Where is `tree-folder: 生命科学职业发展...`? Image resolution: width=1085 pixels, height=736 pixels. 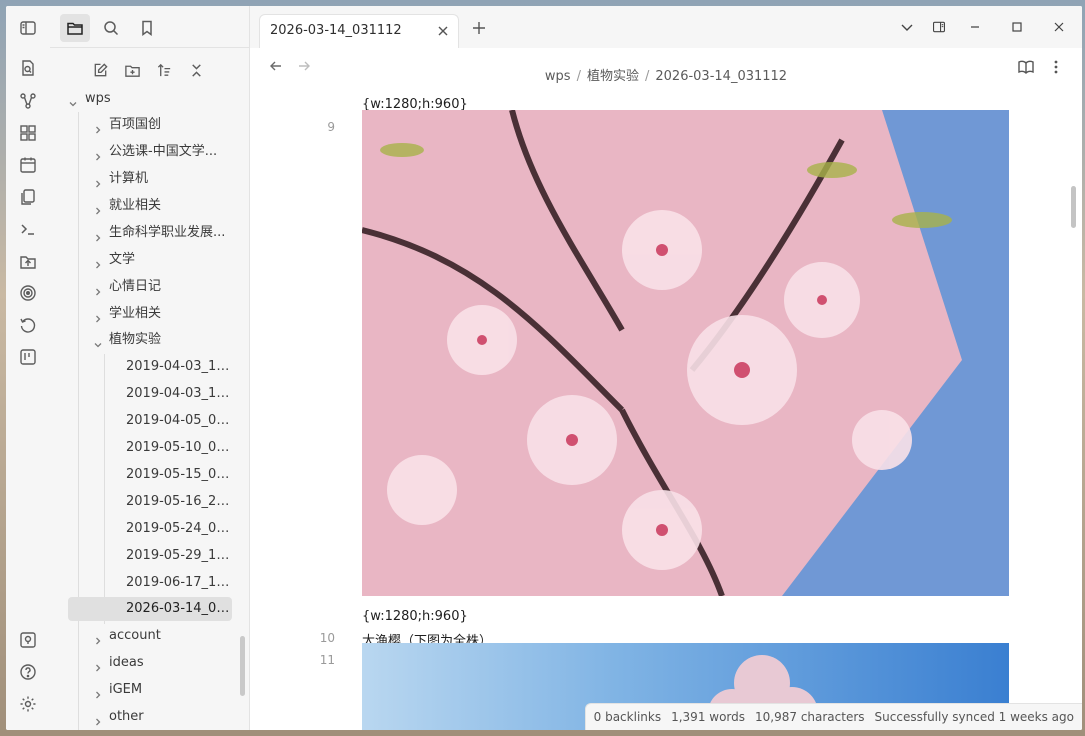 tree-folder: 生命科学职业发展... is located at coordinates (157, 233).